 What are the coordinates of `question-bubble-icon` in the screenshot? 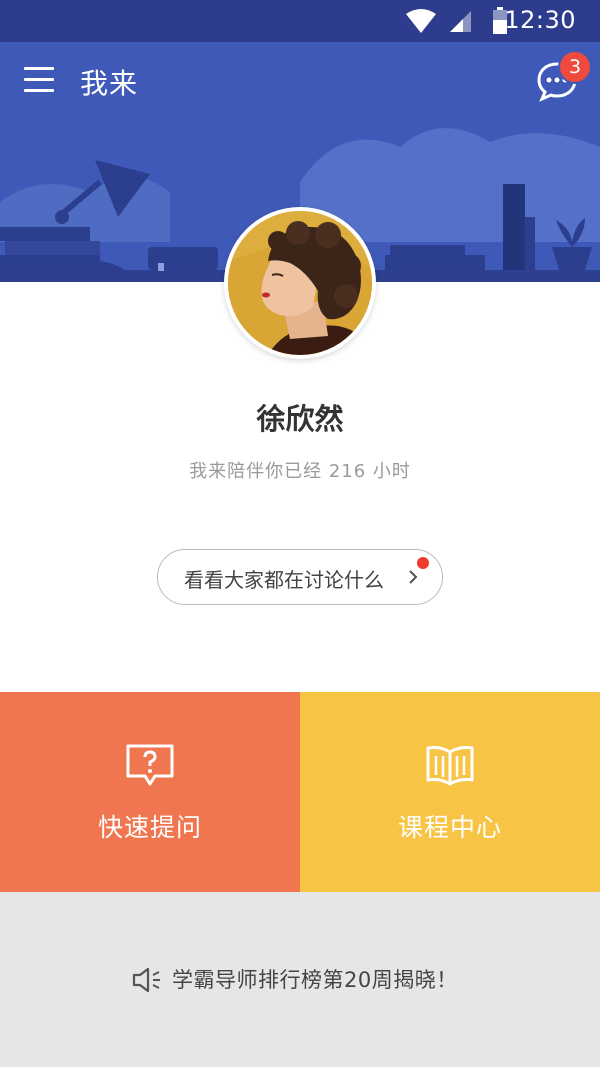 It's located at (150, 765).